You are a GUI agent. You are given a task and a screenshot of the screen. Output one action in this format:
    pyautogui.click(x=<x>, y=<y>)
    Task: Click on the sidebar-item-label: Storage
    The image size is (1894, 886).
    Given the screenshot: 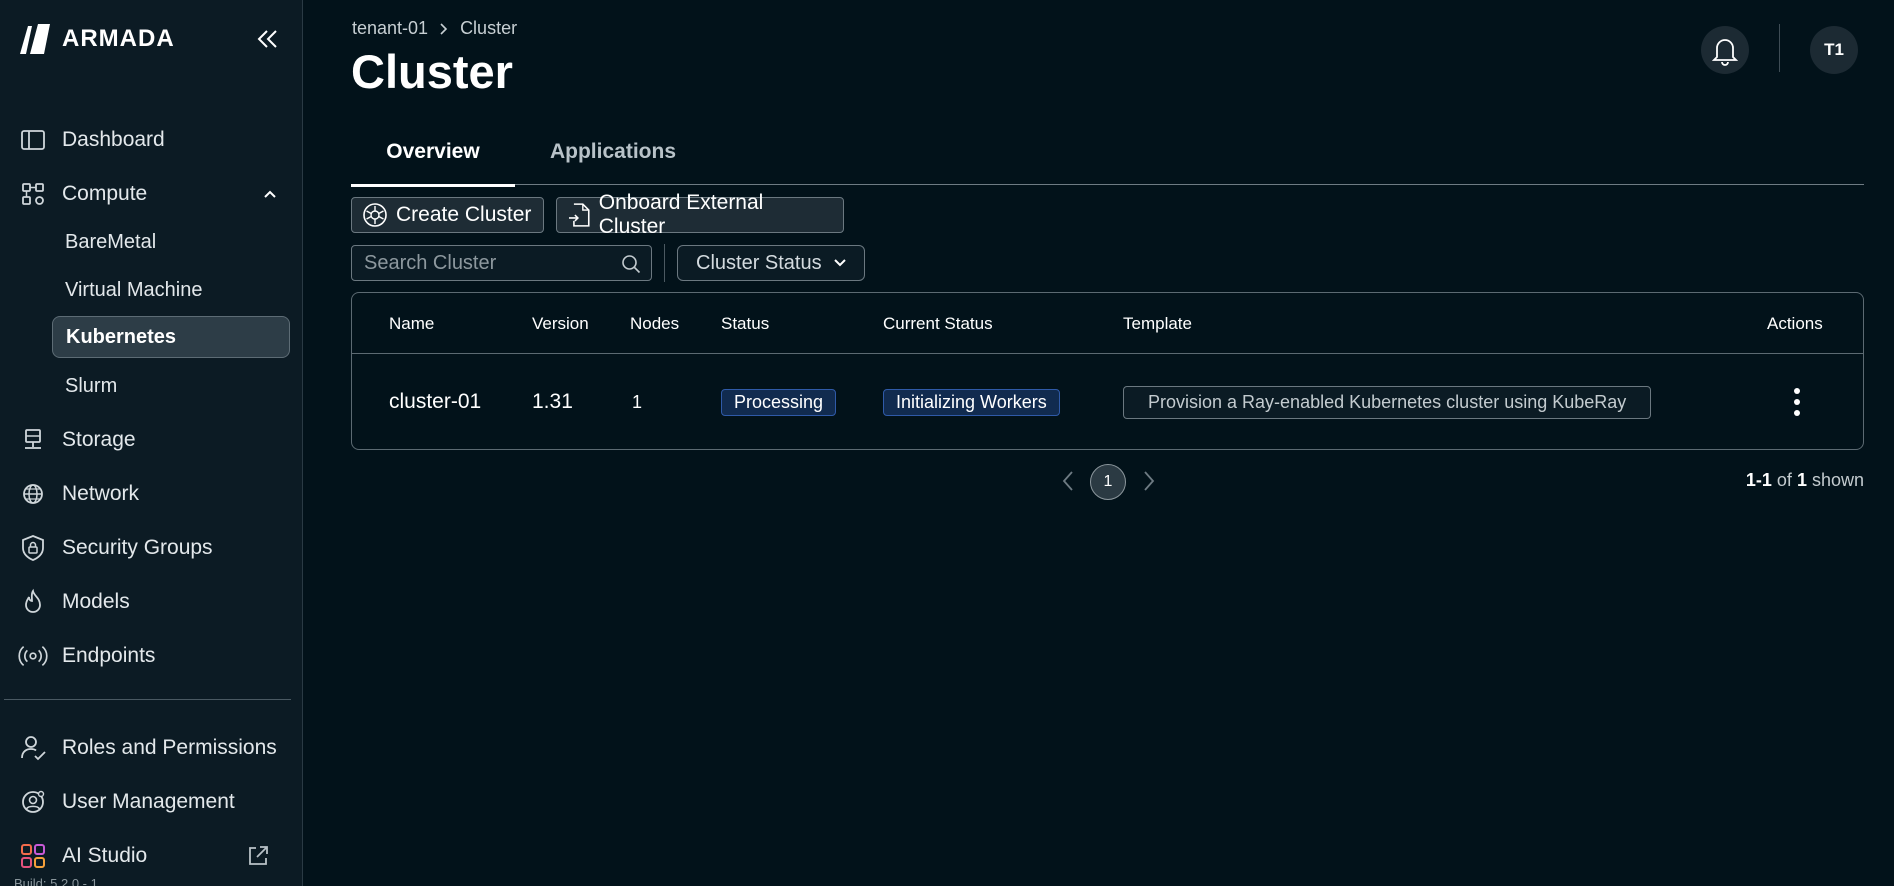 What is the action you would take?
    pyautogui.click(x=99, y=439)
    